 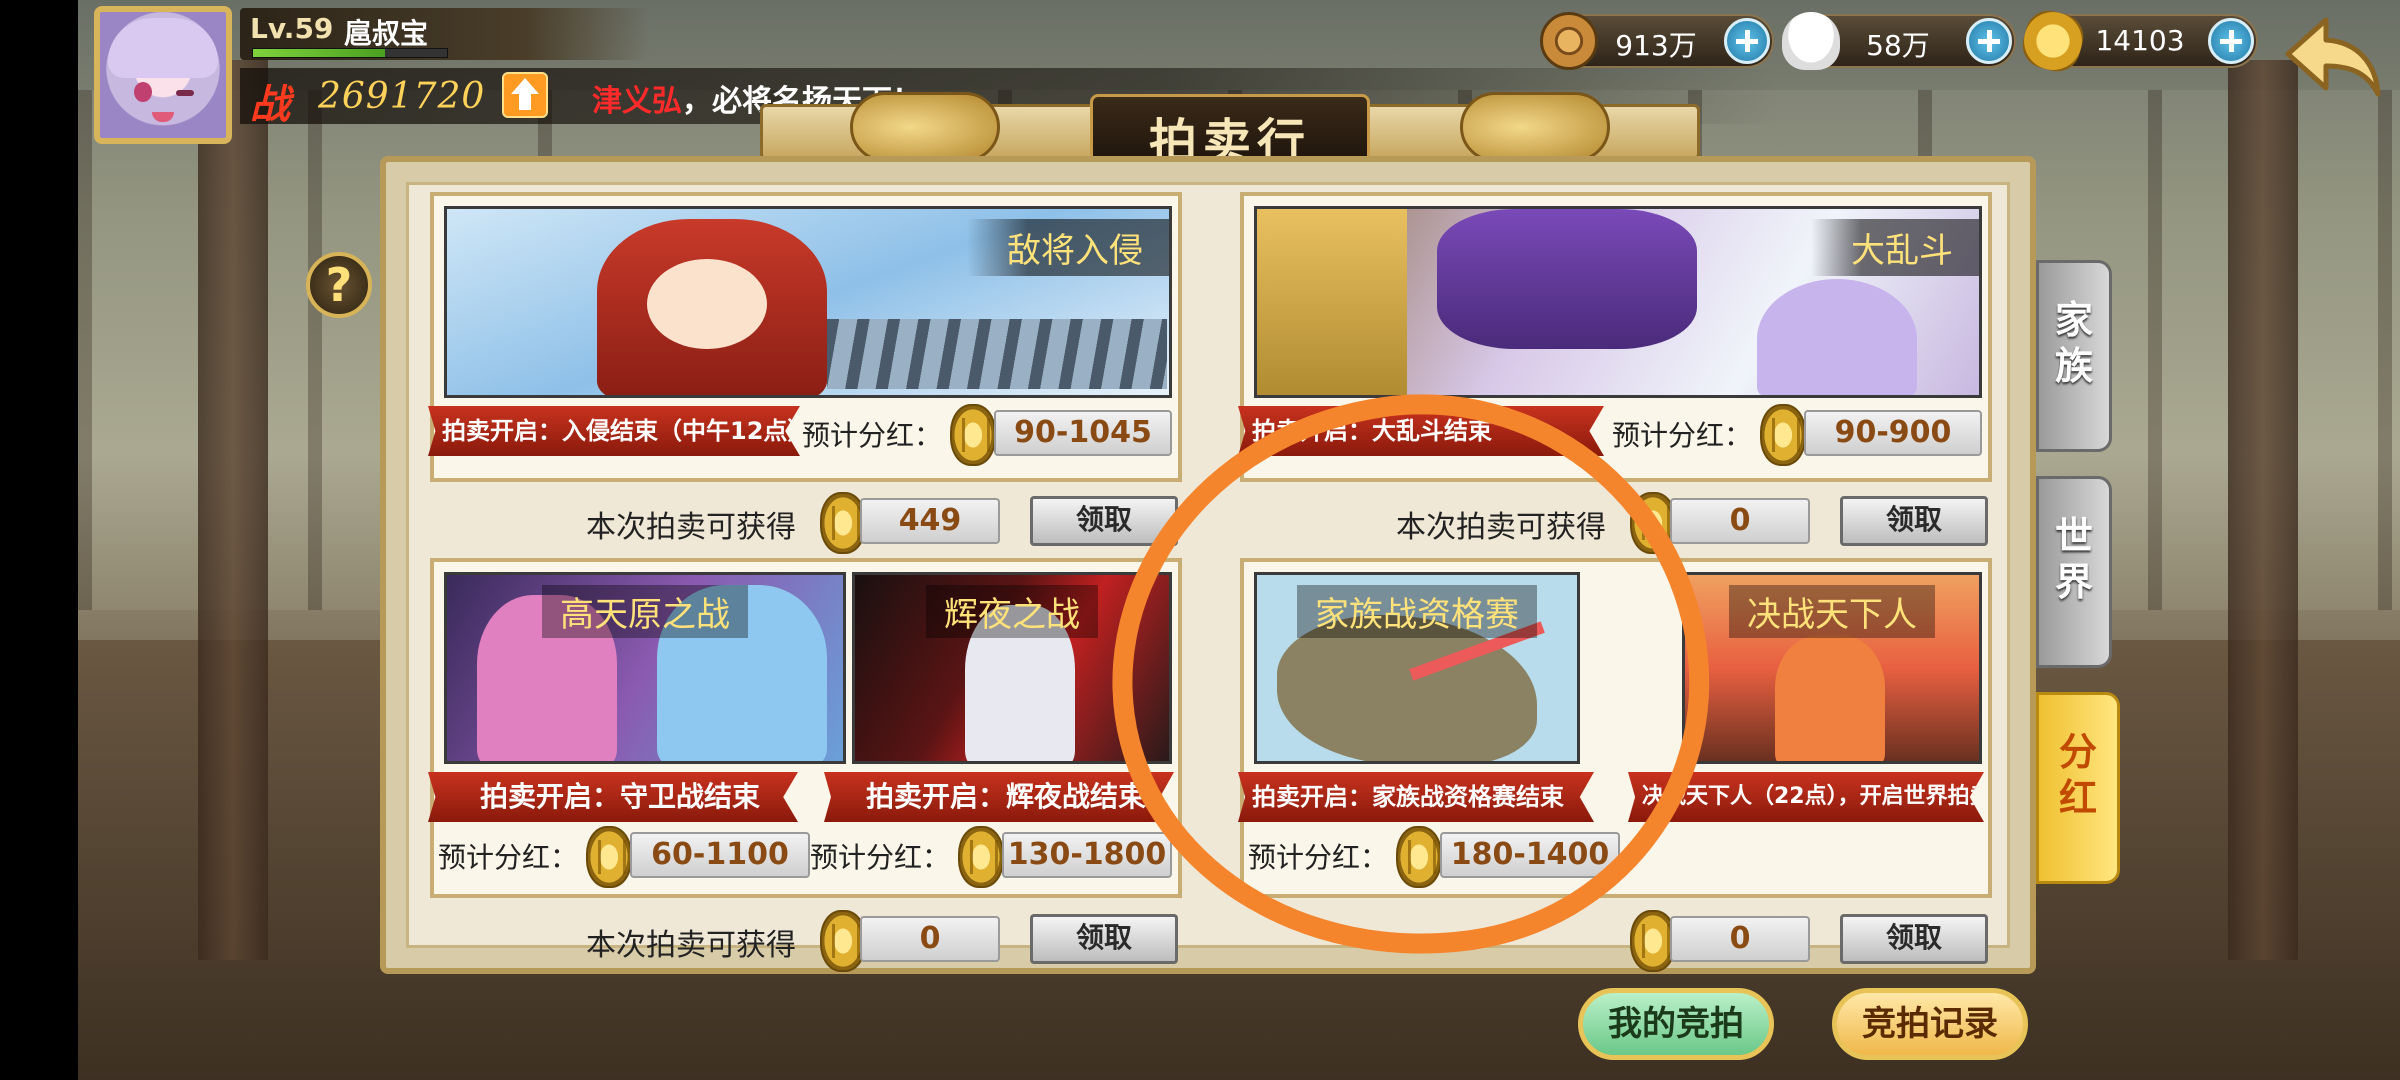 What do you see at coordinates (645, 668) in the screenshot?
I see `card-art: 高天原之战` at bounding box center [645, 668].